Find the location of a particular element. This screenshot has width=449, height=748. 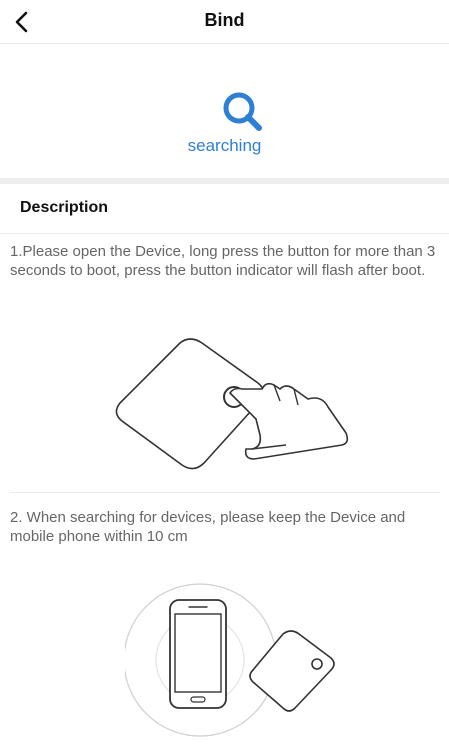

page-title: Bind is located at coordinates (224, 20).